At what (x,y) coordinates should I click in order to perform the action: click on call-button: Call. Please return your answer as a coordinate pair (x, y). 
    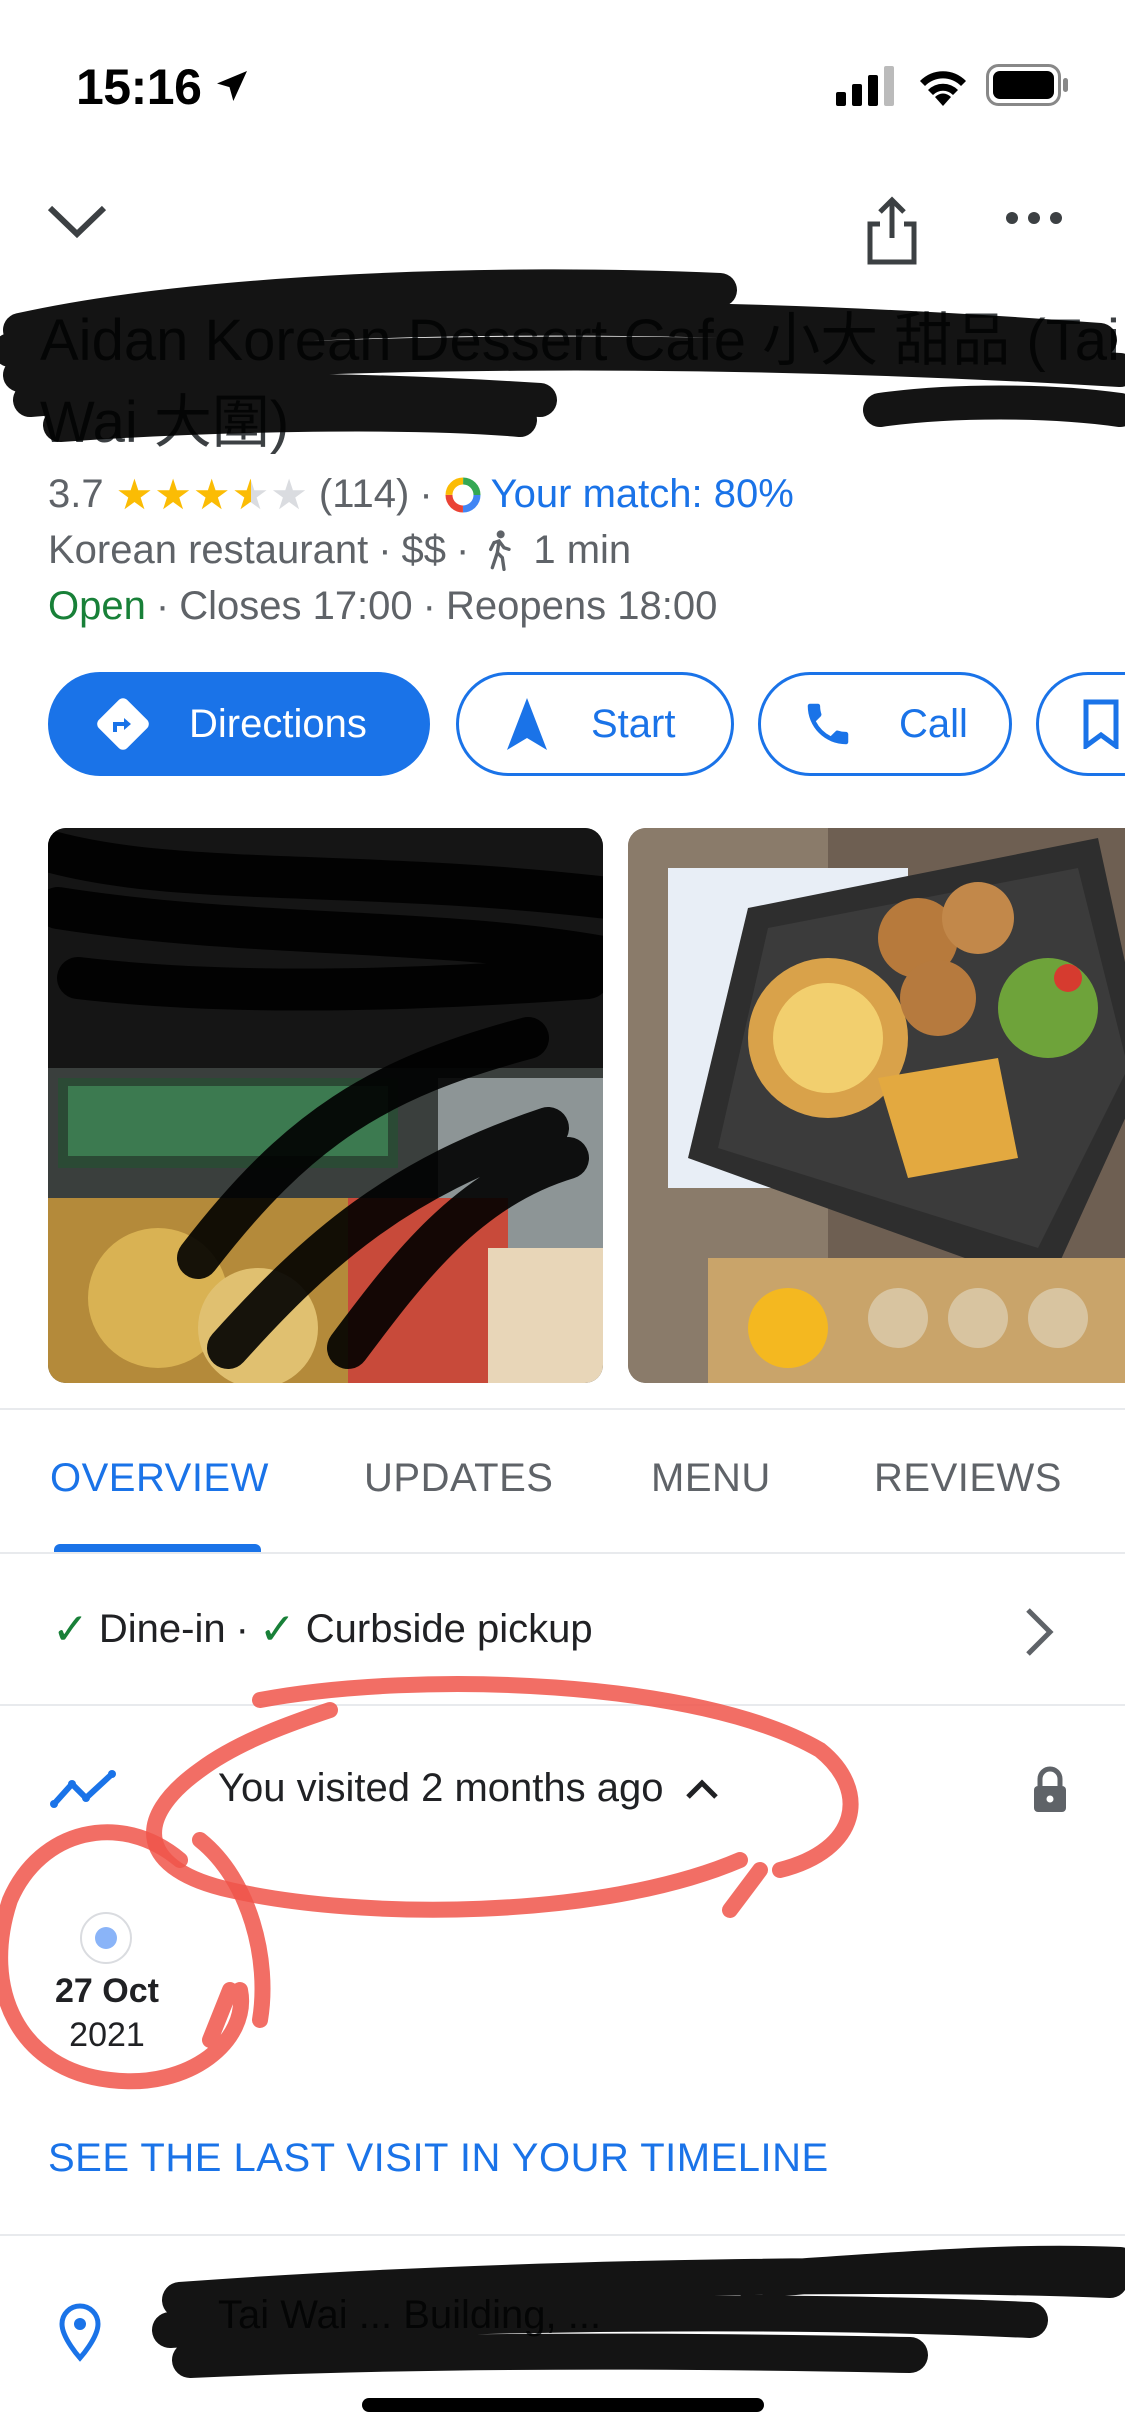
    Looking at the image, I should click on (885, 724).